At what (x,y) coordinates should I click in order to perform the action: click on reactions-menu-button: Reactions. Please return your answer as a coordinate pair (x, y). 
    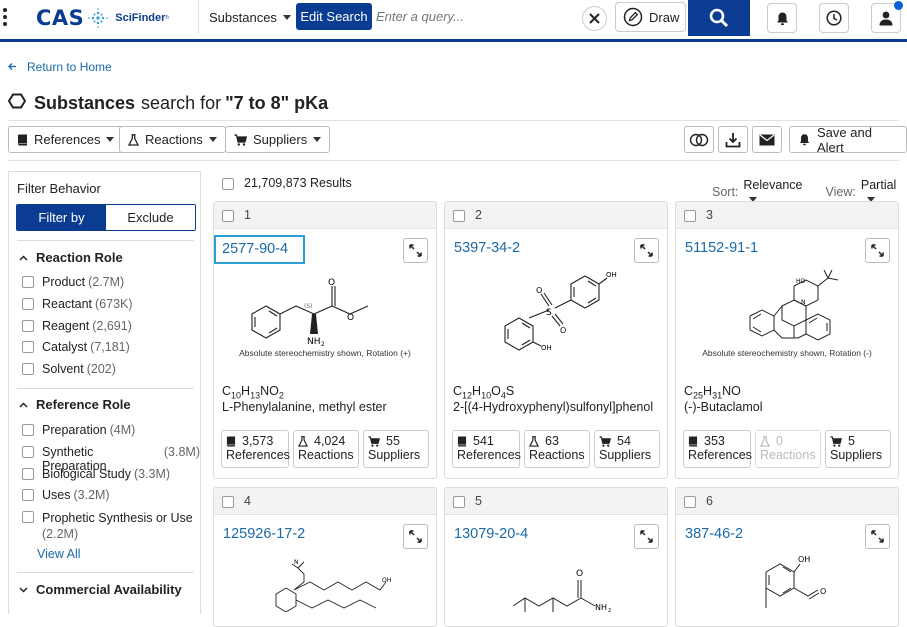
    Looking at the image, I should click on (172, 139).